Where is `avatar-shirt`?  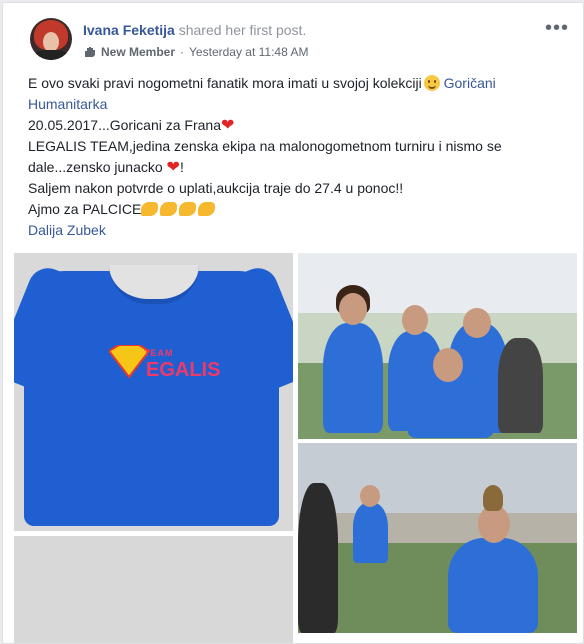
avatar-shirt is located at coordinates (51, 55).